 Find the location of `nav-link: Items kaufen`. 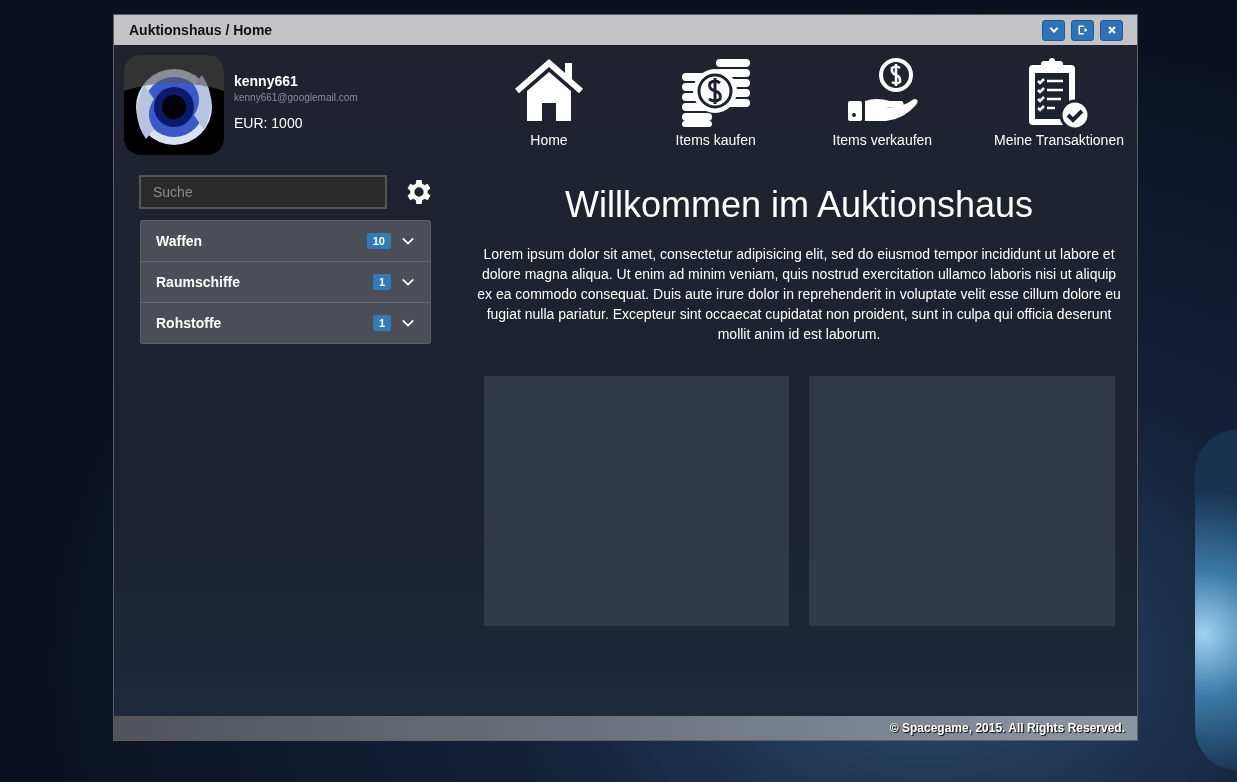

nav-link: Items kaufen is located at coordinates (715, 102).